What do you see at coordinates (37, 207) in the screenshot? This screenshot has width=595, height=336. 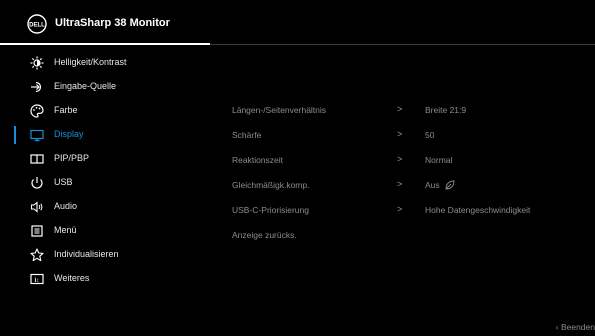 I see `audio-icon` at bounding box center [37, 207].